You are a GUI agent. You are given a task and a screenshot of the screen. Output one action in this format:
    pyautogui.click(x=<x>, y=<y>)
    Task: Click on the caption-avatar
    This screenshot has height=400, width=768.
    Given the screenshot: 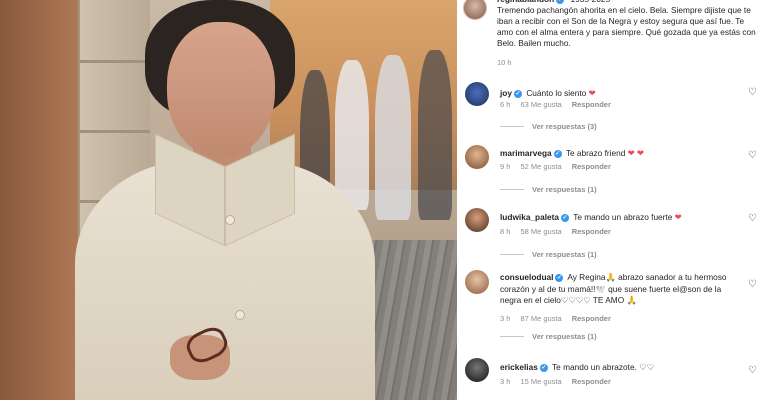 What is the action you would take?
    pyautogui.click(x=475, y=10)
    